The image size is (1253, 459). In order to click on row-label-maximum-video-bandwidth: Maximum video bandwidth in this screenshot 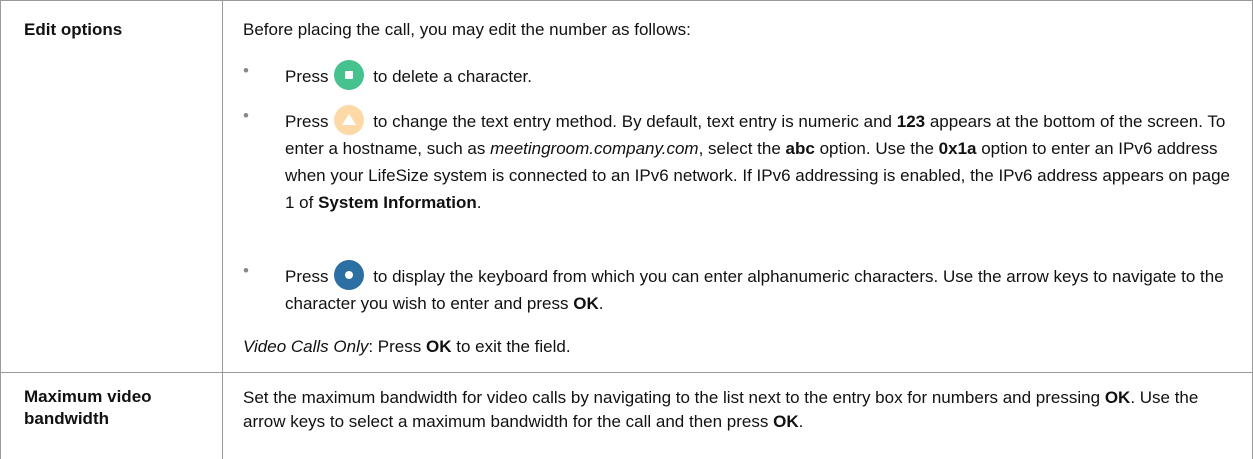, I will do `click(88, 407)`.